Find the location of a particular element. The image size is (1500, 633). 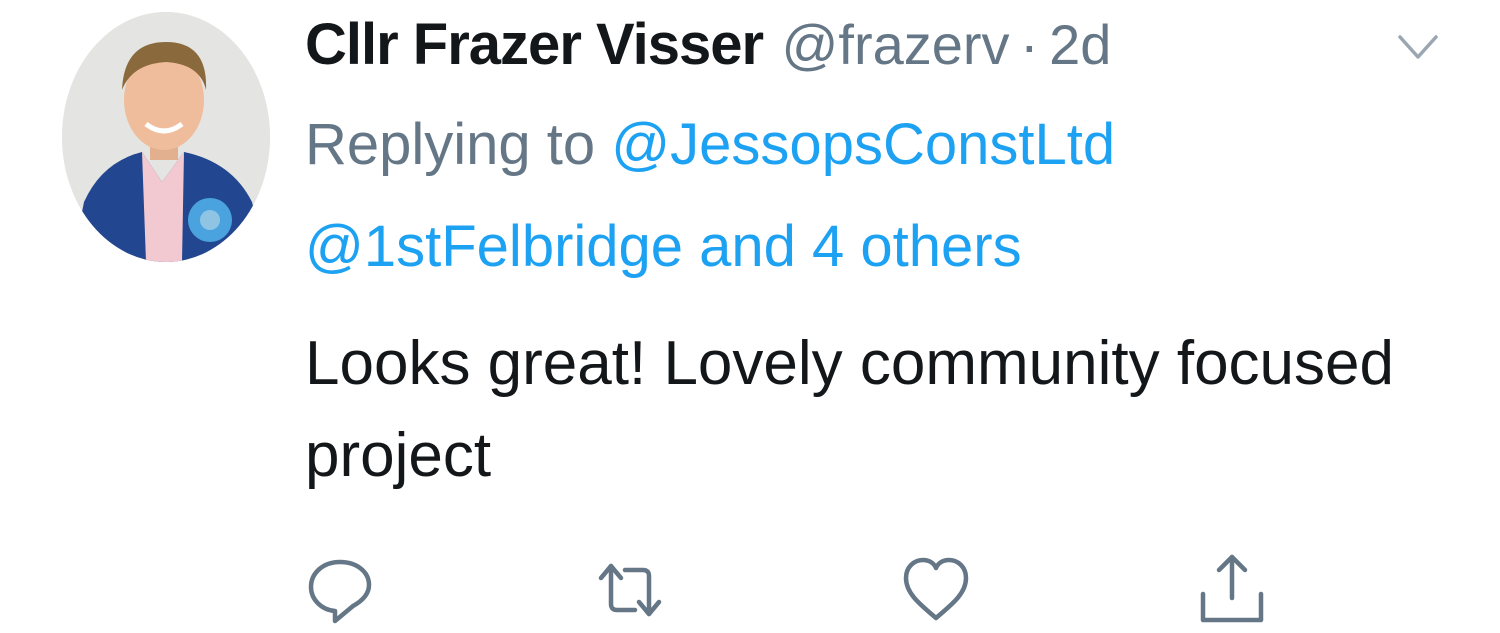

retweet-icon is located at coordinates (630, 590).